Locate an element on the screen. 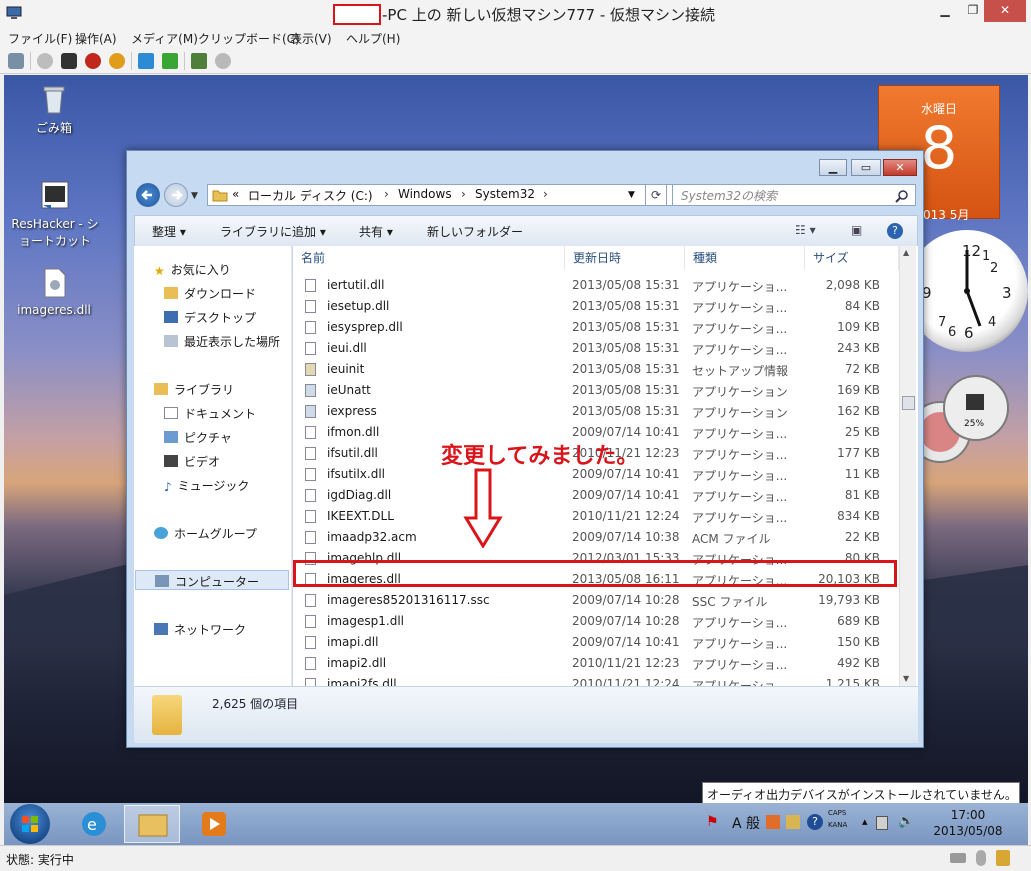  taskbar-explorer is located at coordinates (152, 824).